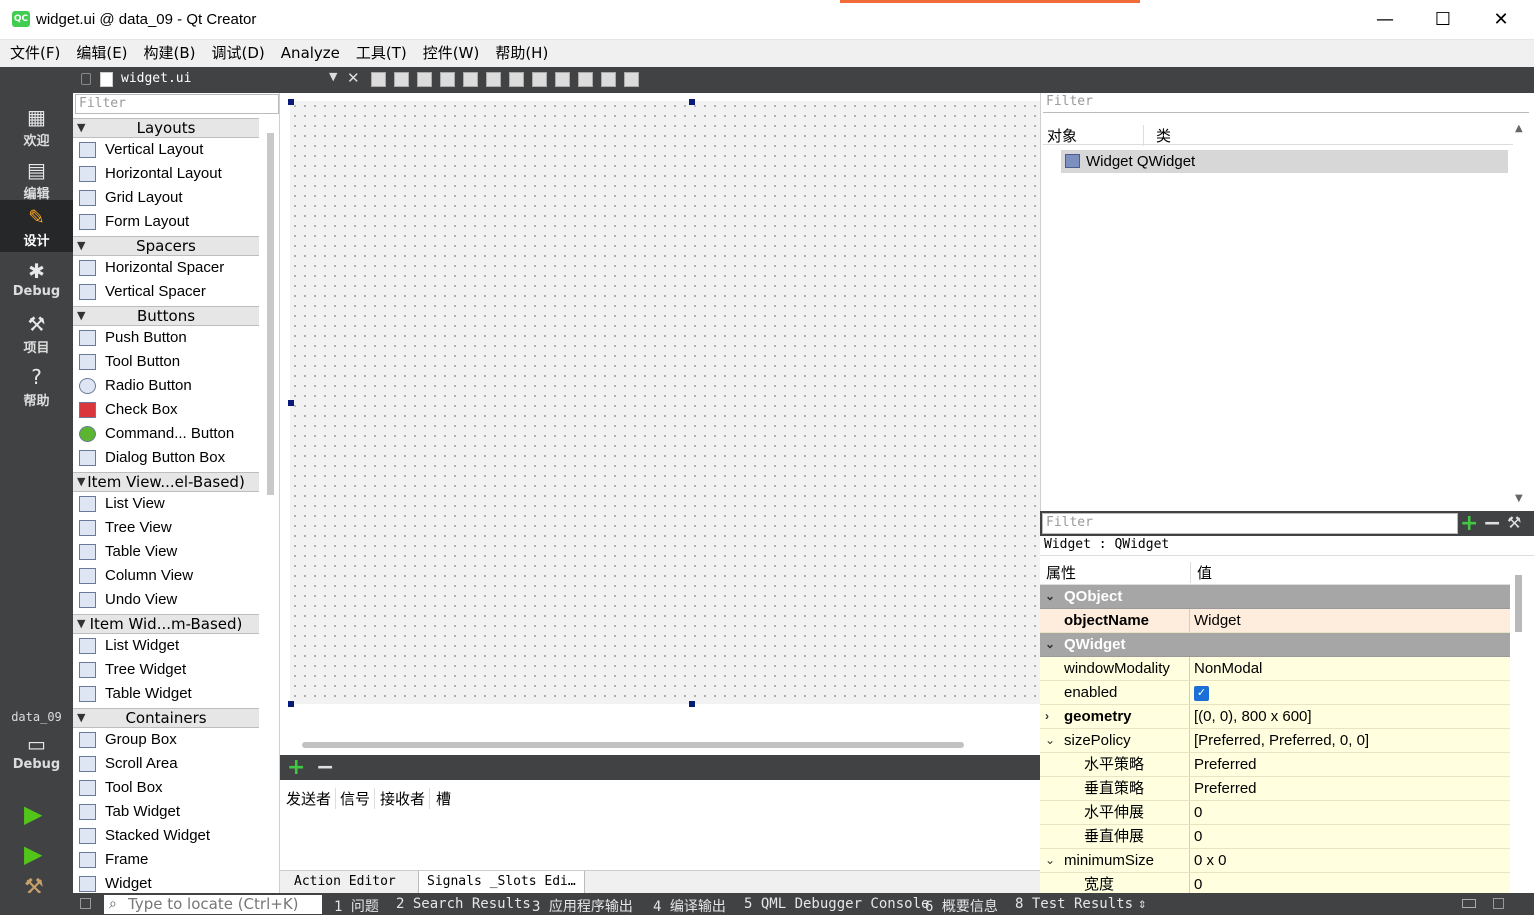 This screenshot has height=915, width=1534. Describe the element at coordinates (166, 268) in the screenshot. I see `widget-horizontal-spacer: Horizontal Spacer` at that location.